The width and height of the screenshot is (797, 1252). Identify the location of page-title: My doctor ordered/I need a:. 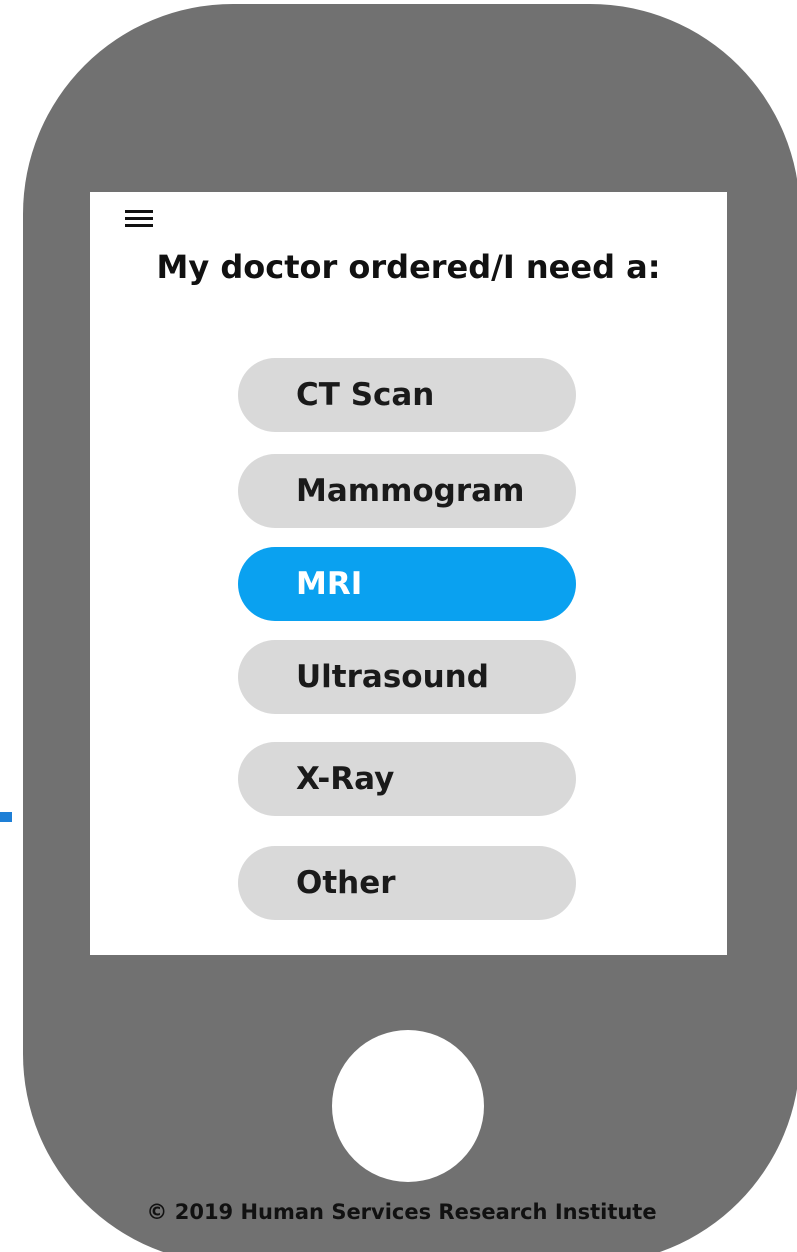
(408, 267).